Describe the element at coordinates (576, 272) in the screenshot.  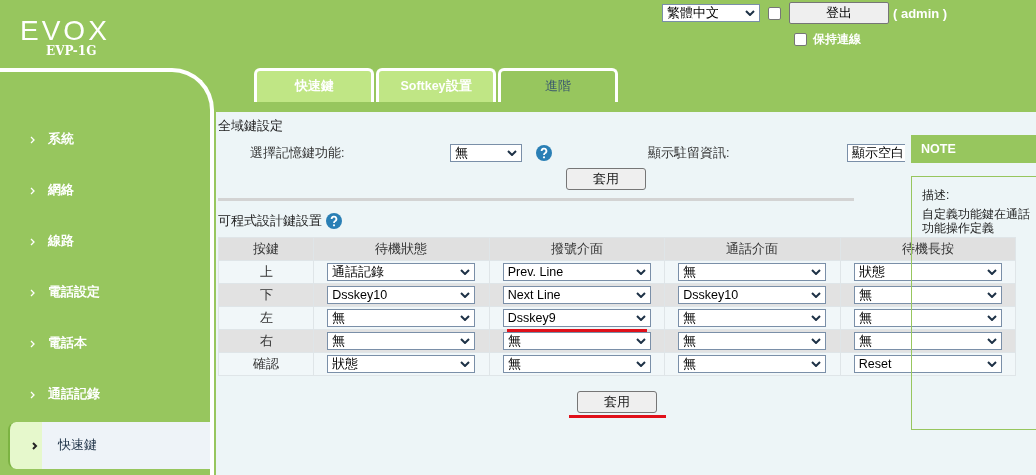
I see `dropdown: Prev. Line` at that location.